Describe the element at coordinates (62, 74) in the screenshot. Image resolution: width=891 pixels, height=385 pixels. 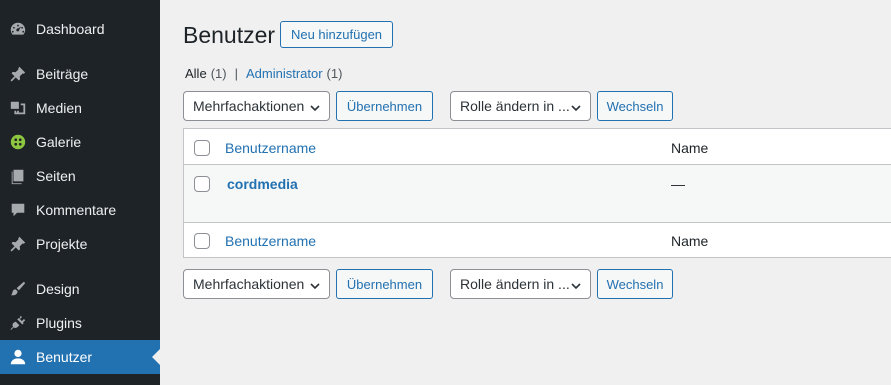
I see `sidebar-item-label: Beiträge` at that location.